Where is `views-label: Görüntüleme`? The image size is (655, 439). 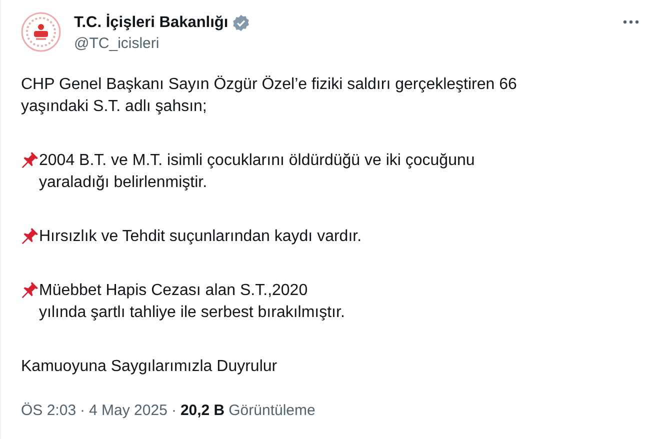 views-label: Görüntüleme is located at coordinates (272, 410).